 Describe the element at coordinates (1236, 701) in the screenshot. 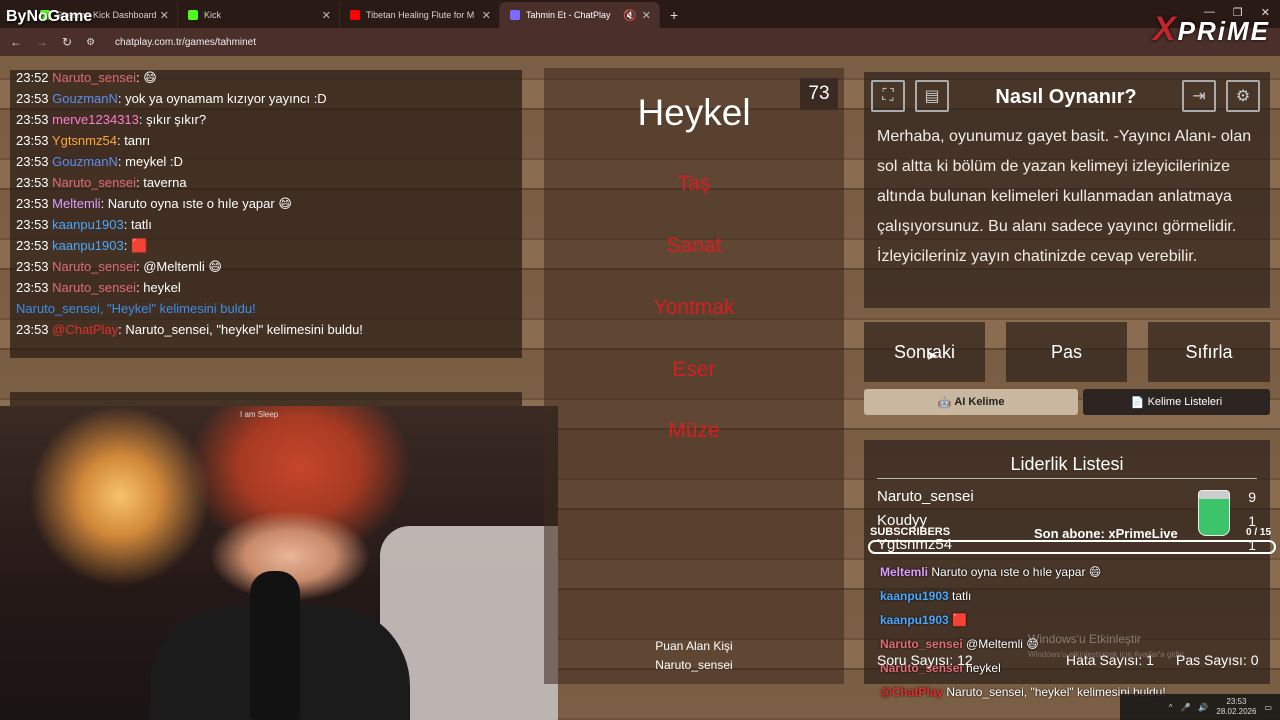

I see `clock-time: 23:53` at that location.